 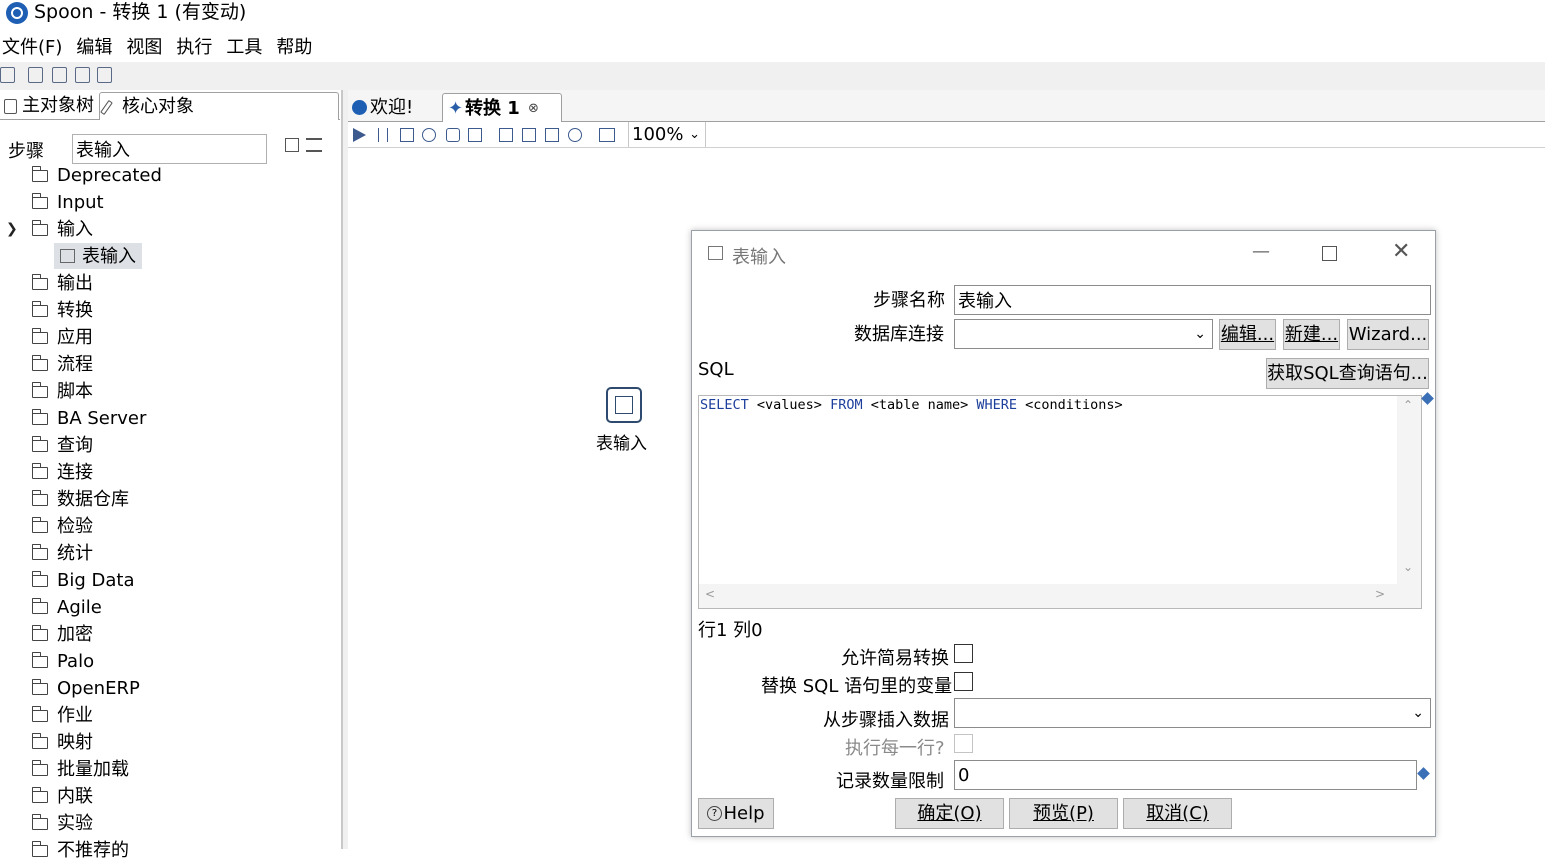 I want to click on lazy-conversion-label: 允许简易转换, so click(x=895, y=658).